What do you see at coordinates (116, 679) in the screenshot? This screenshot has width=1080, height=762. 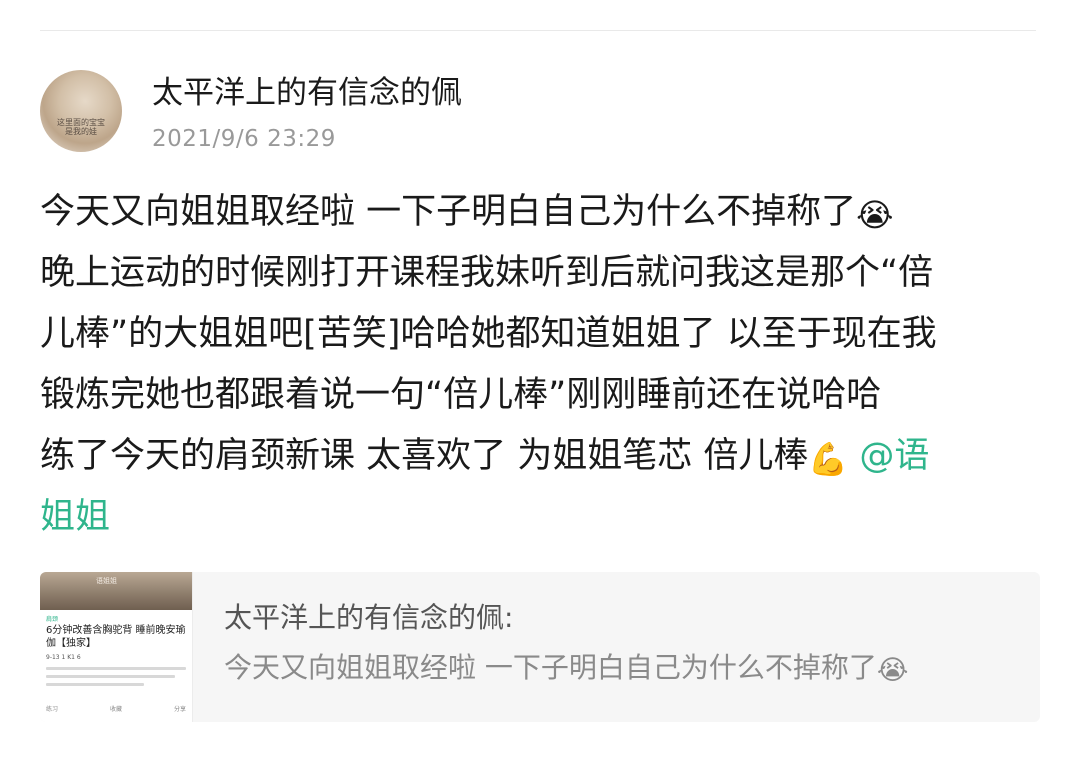 I see `thumbnail-text-lines` at bounding box center [116, 679].